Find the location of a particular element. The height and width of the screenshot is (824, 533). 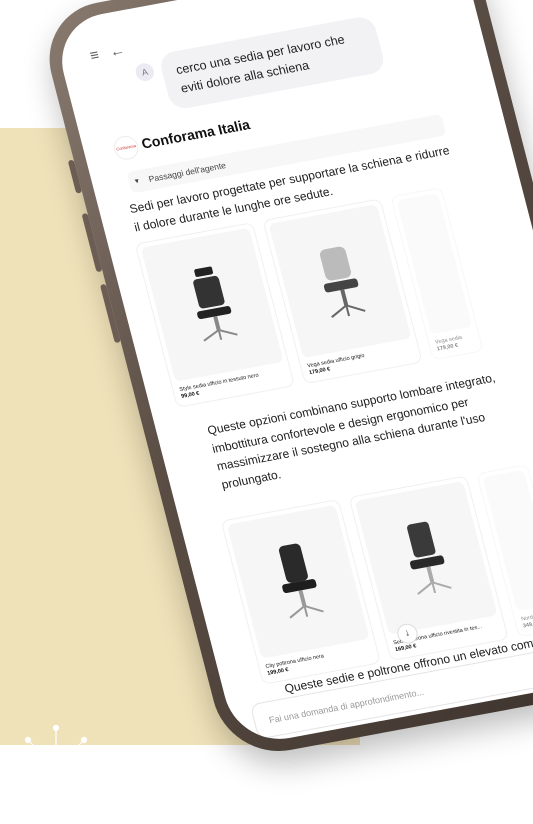

product-image: ↓ is located at coordinates (426, 563).